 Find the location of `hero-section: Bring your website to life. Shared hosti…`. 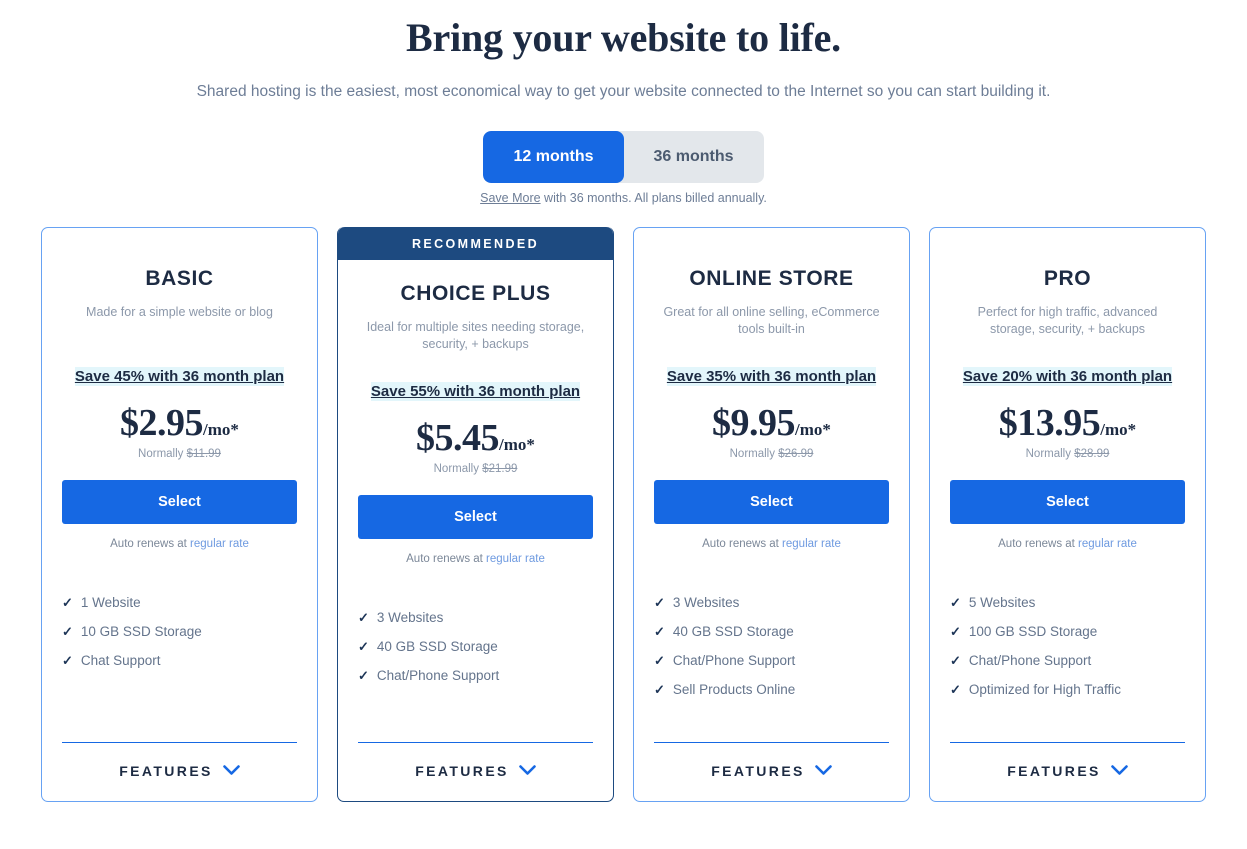

hero-section: Bring your website to life. Shared hosti… is located at coordinates (623, 51).